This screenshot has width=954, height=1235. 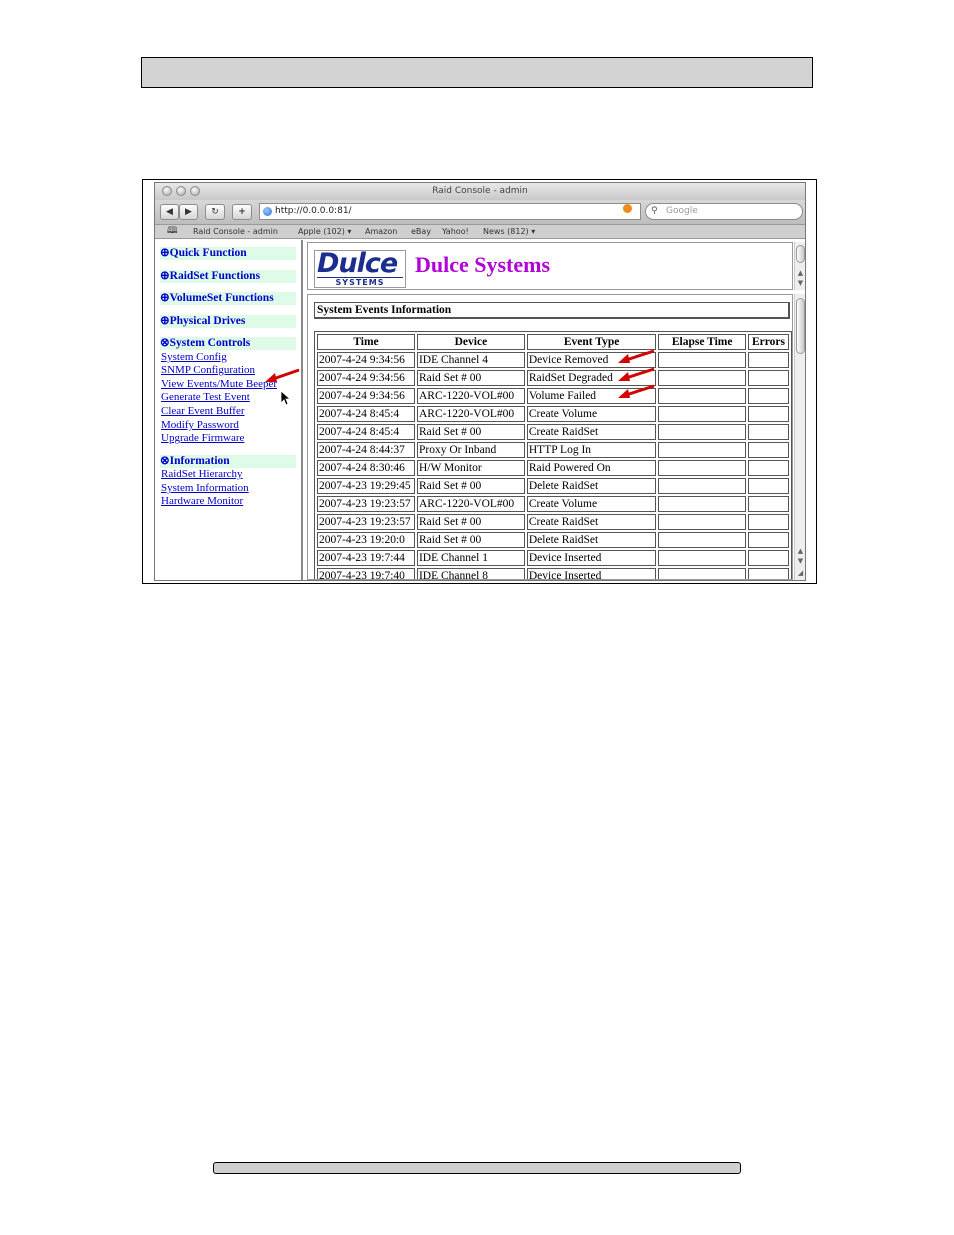 I want to click on sidebar-section-information: ⊗Information, so click(x=228, y=461).